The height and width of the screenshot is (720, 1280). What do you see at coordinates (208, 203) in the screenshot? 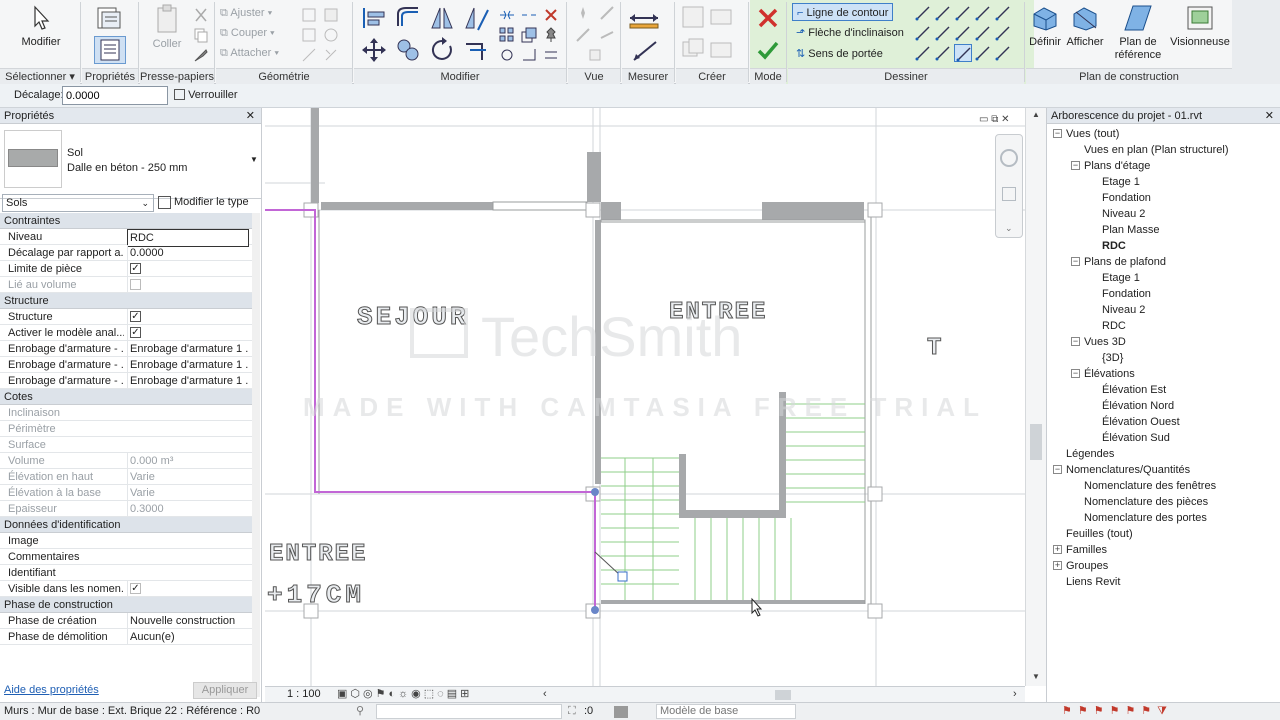
I see `edit-type-button: Modifier le type` at bounding box center [208, 203].